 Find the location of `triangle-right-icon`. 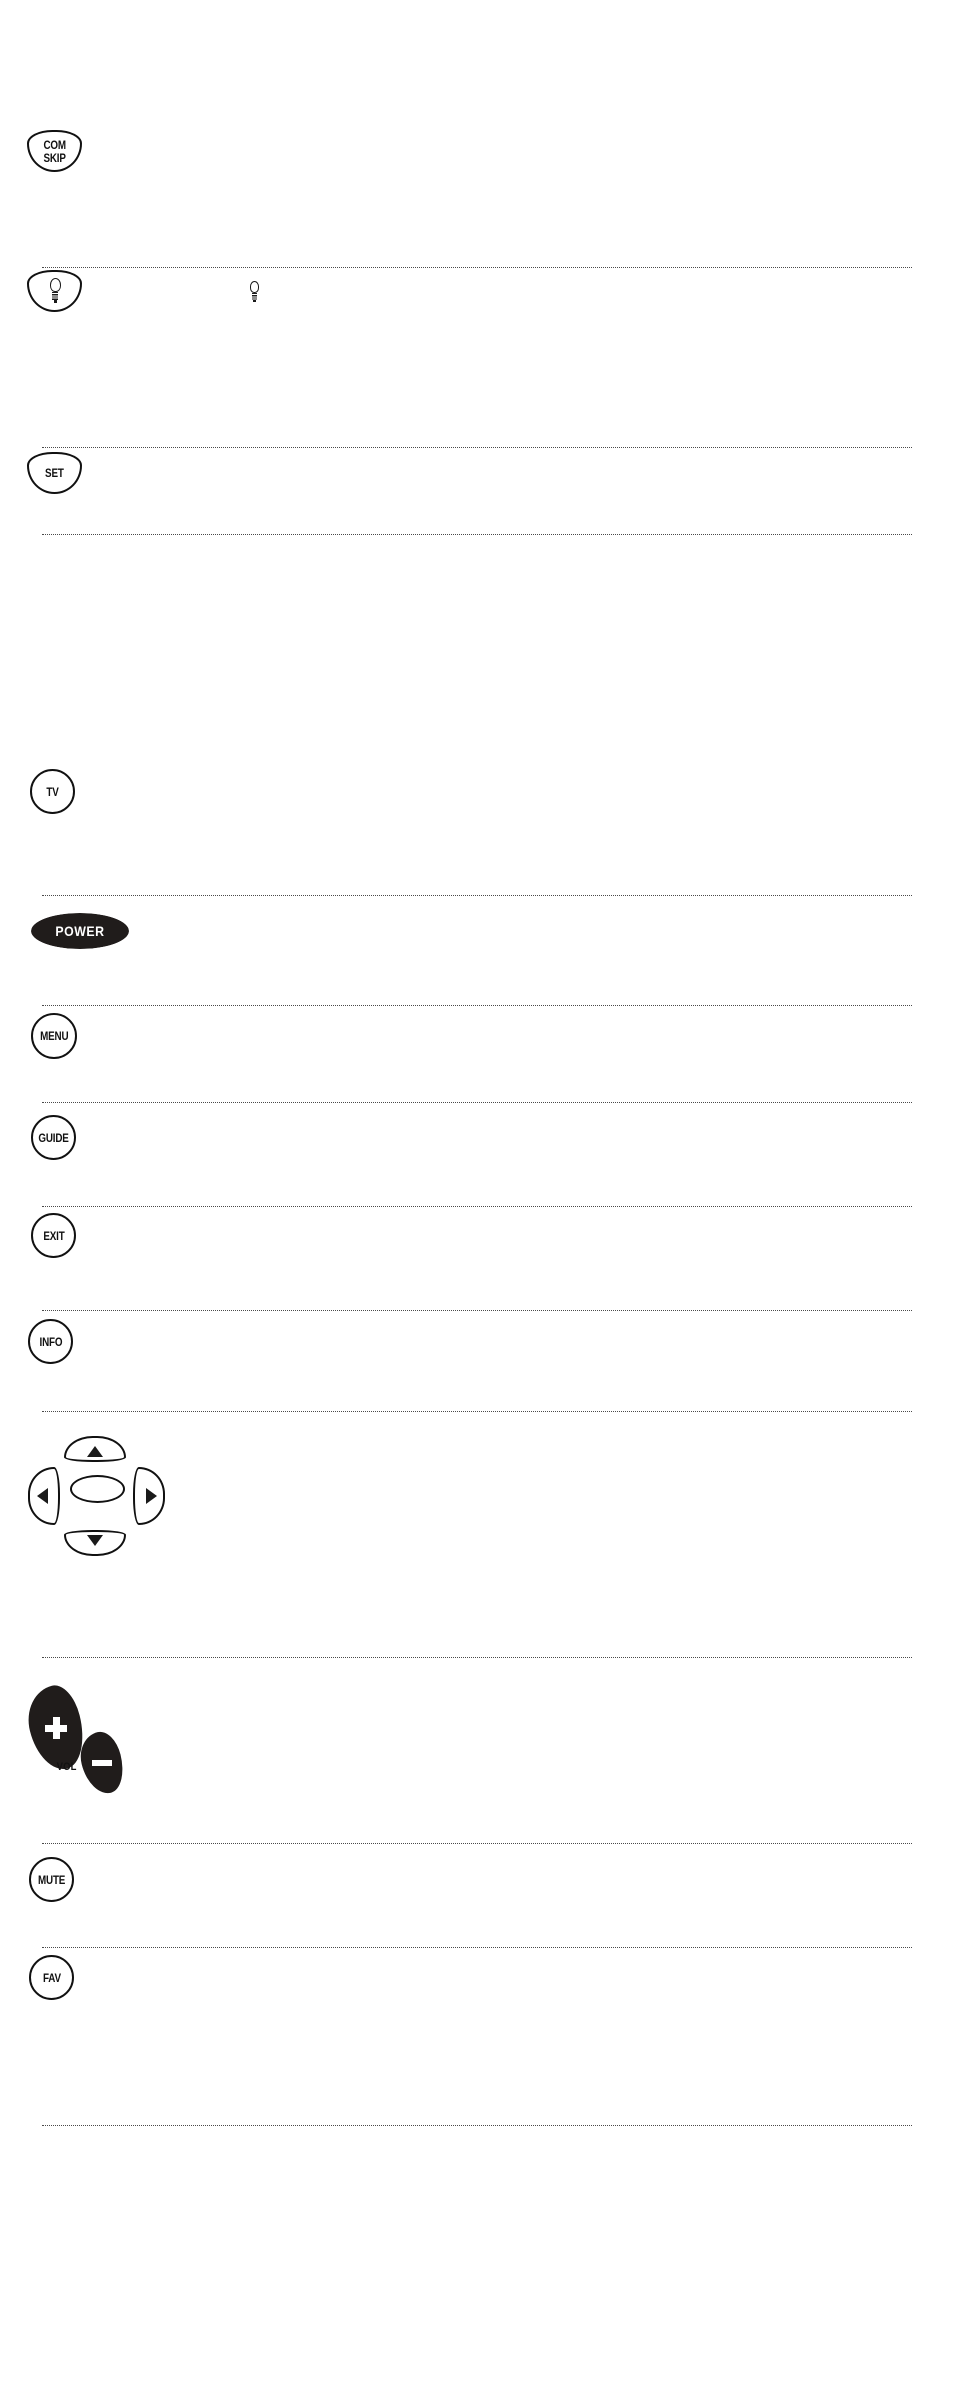

triangle-right-icon is located at coordinates (151, 1496).